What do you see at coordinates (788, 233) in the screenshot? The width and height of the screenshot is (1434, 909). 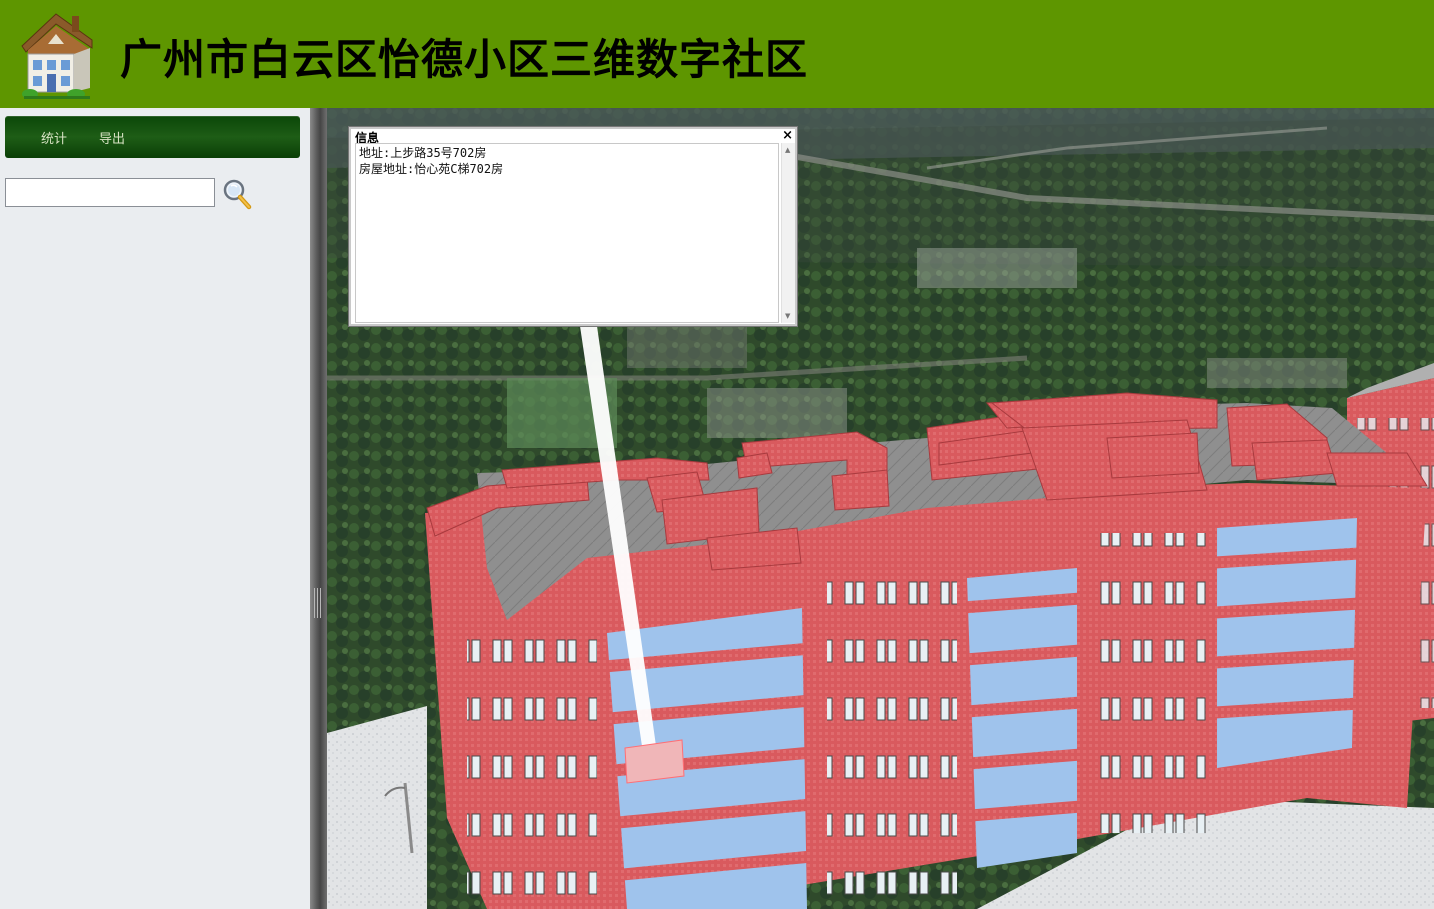 I see `popup-scrollbar: ▲ ▼` at bounding box center [788, 233].